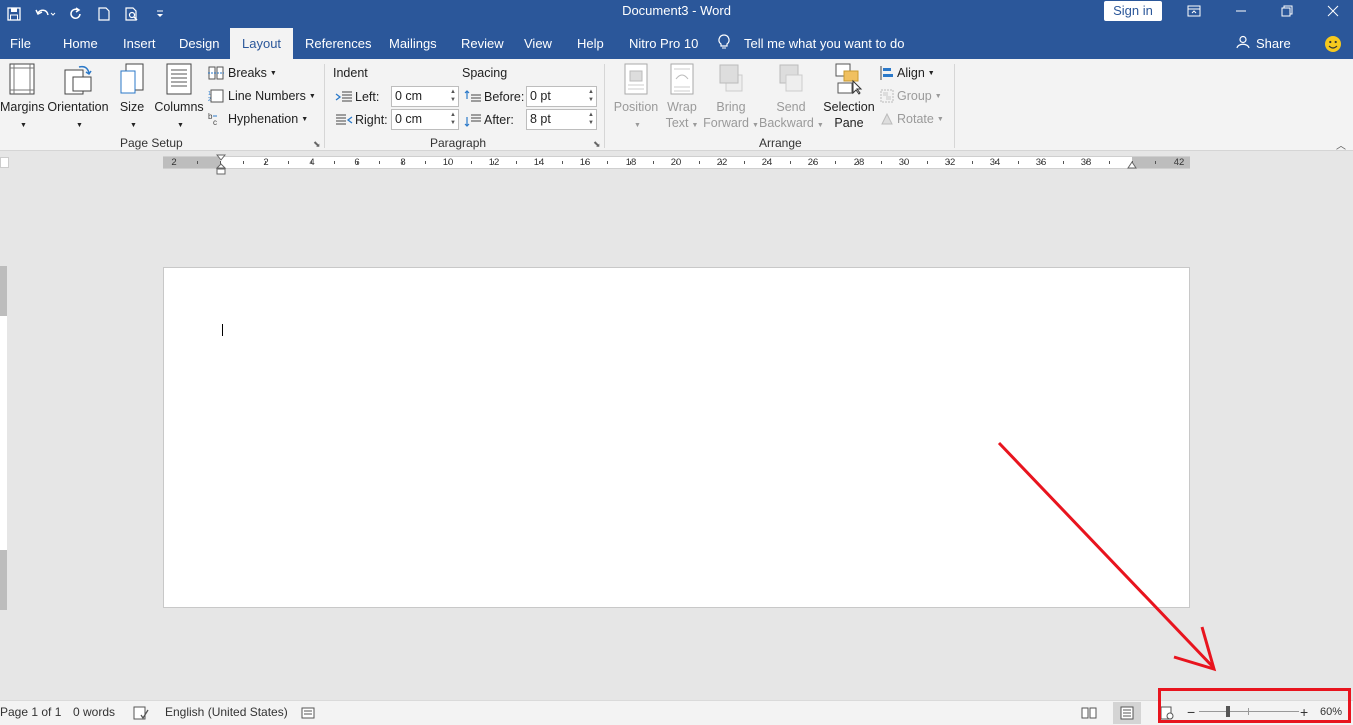  Describe the element at coordinates (22, 98) in the screenshot. I see `margins-button: Margins ▼` at that location.